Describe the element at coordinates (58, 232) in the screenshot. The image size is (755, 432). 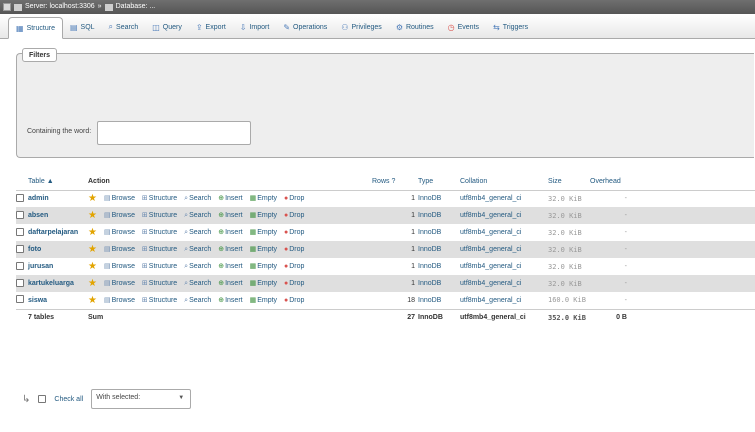
I see `table-name-link: daftarpelajaran` at that location.